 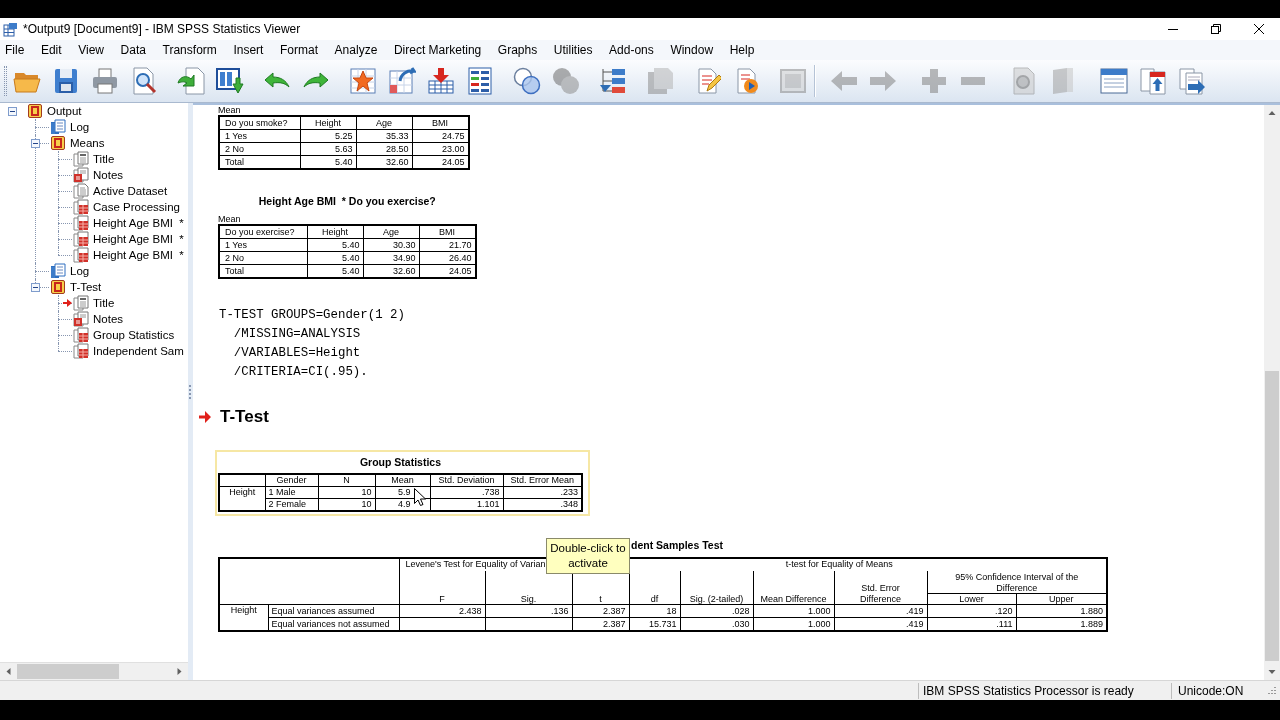 What do you see at coordinates (136, 207) in the screenshot?
I see `tree-item: Case Processing` at bounding box center [136, 207].